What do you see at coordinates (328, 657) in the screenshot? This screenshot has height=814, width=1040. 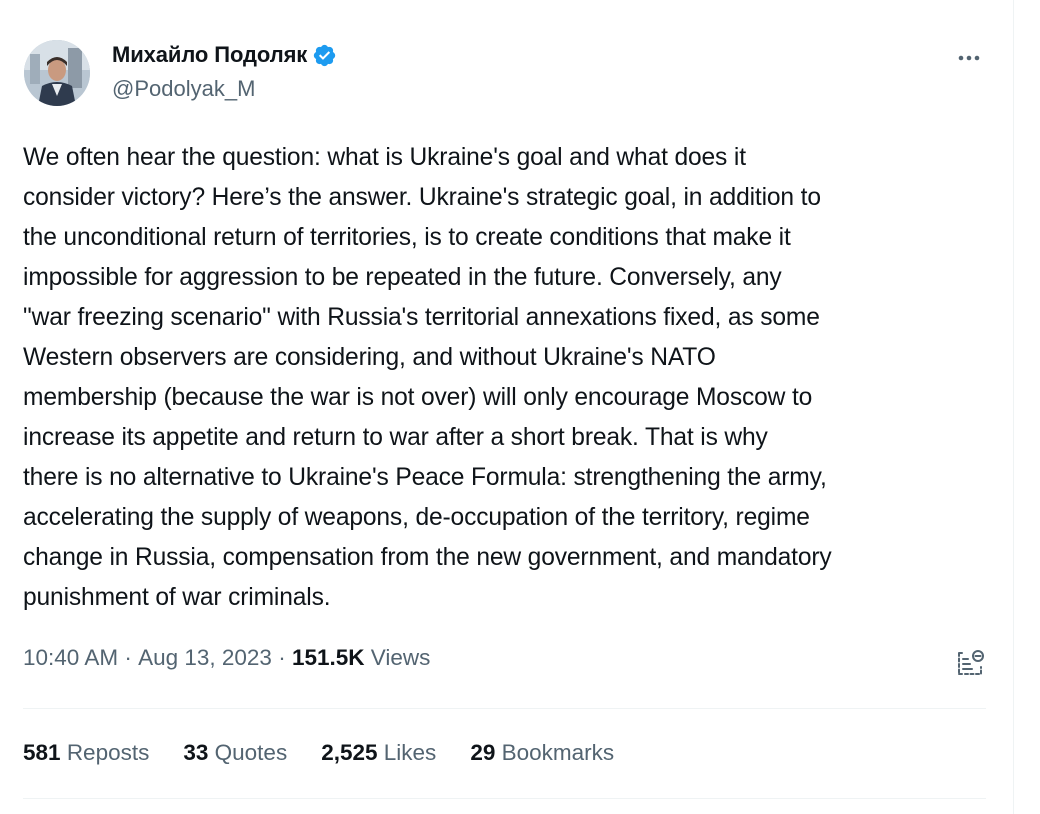 I see `views-count: 151.5K` at bounding box center [328, 657].